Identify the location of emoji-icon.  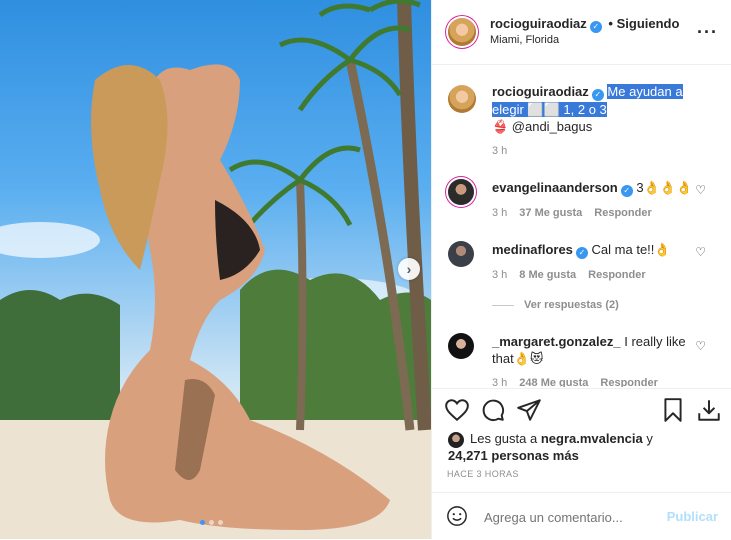
(457, 516).